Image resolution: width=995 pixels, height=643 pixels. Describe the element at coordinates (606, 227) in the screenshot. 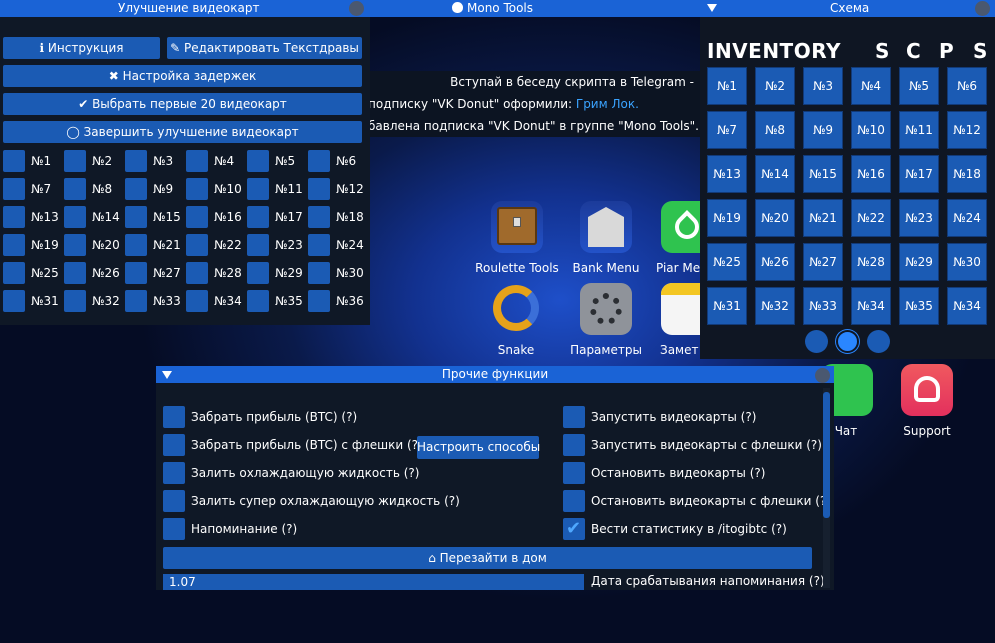

I see `bank-menu-app-icon` at that location.